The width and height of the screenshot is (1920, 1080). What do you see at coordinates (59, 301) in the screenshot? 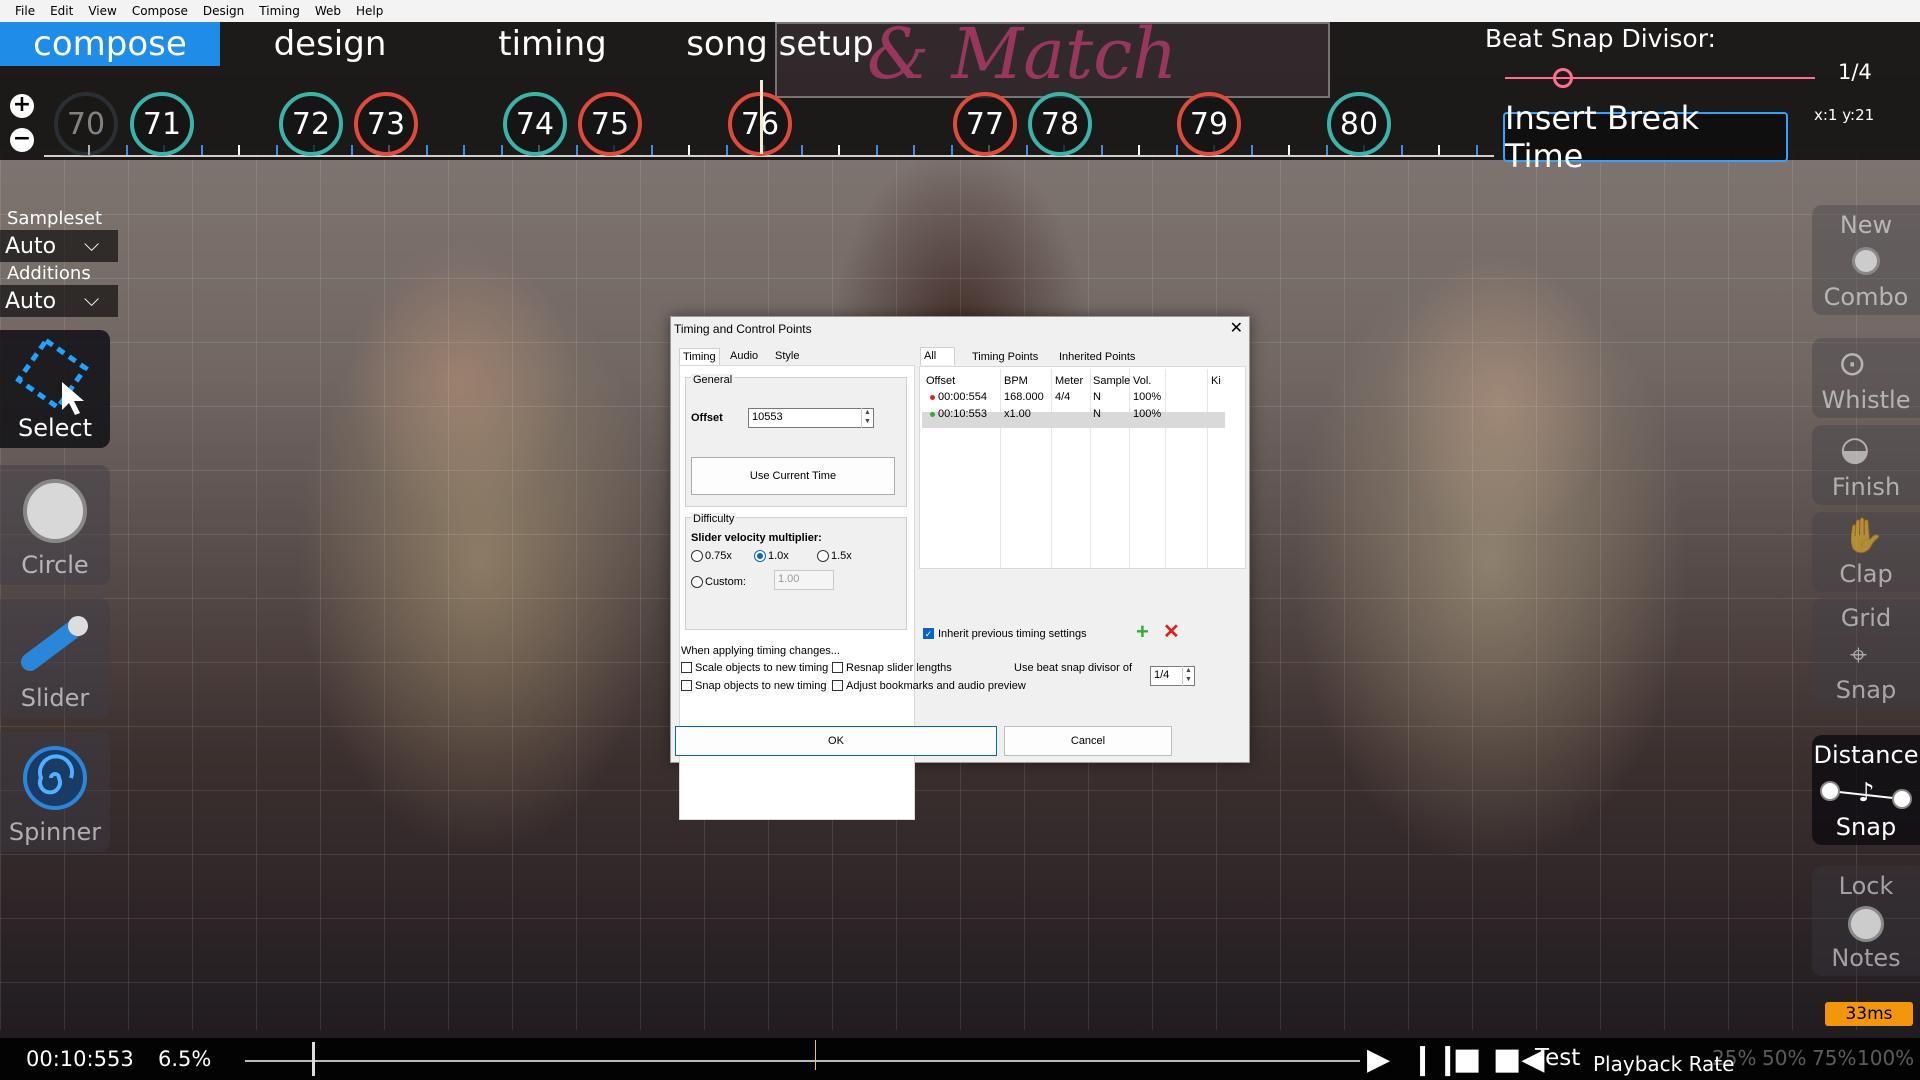
I see `additions-dropdown: Auto ⌵` at bounding box center [59, 301].